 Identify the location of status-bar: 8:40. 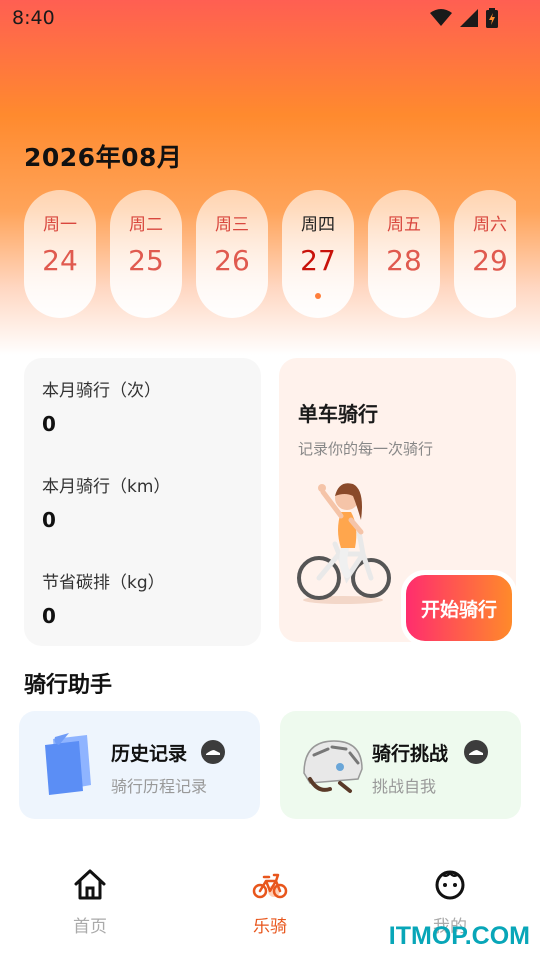
(270, 18).